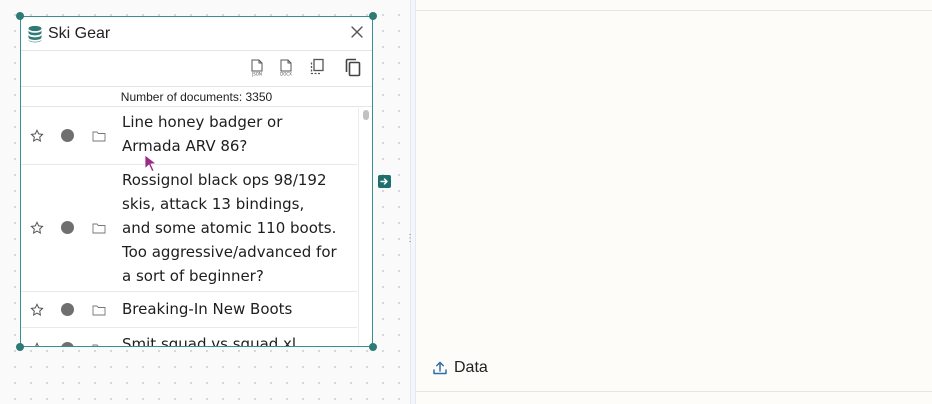 The height and width of the screenshot is (404, 932). I want to click on close-icon, so click(357, 32).